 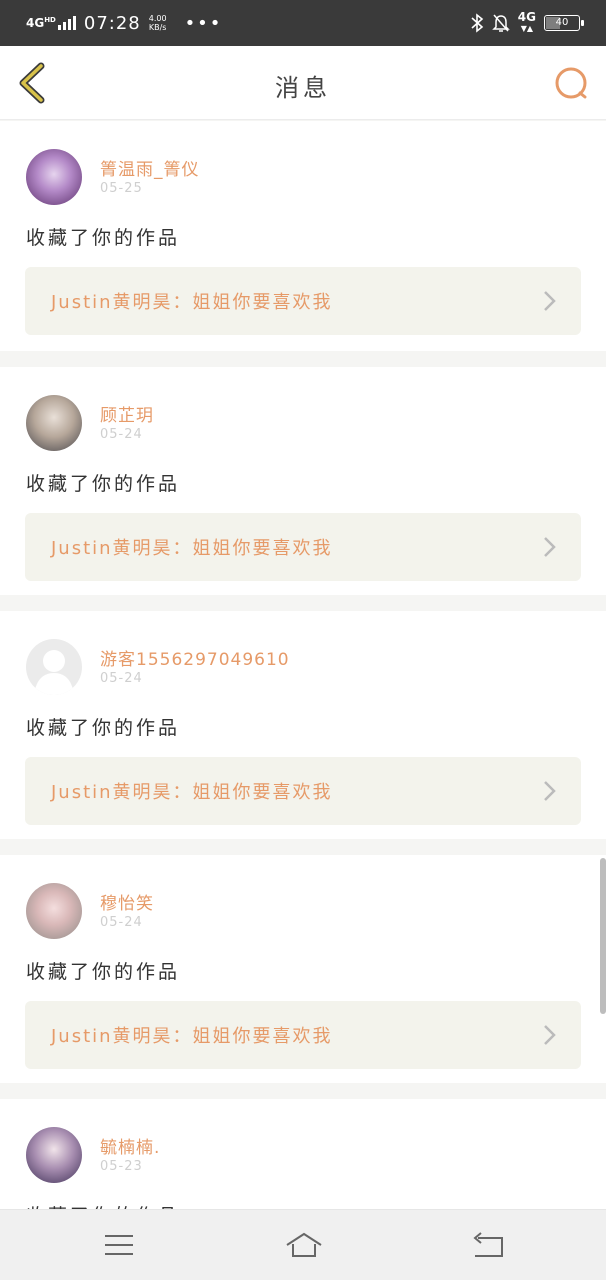 What do you see at coordinates (150, 167) in the screenshot?
I see `username: 箐温雨_箐仪` at bounding box center [150, 167].